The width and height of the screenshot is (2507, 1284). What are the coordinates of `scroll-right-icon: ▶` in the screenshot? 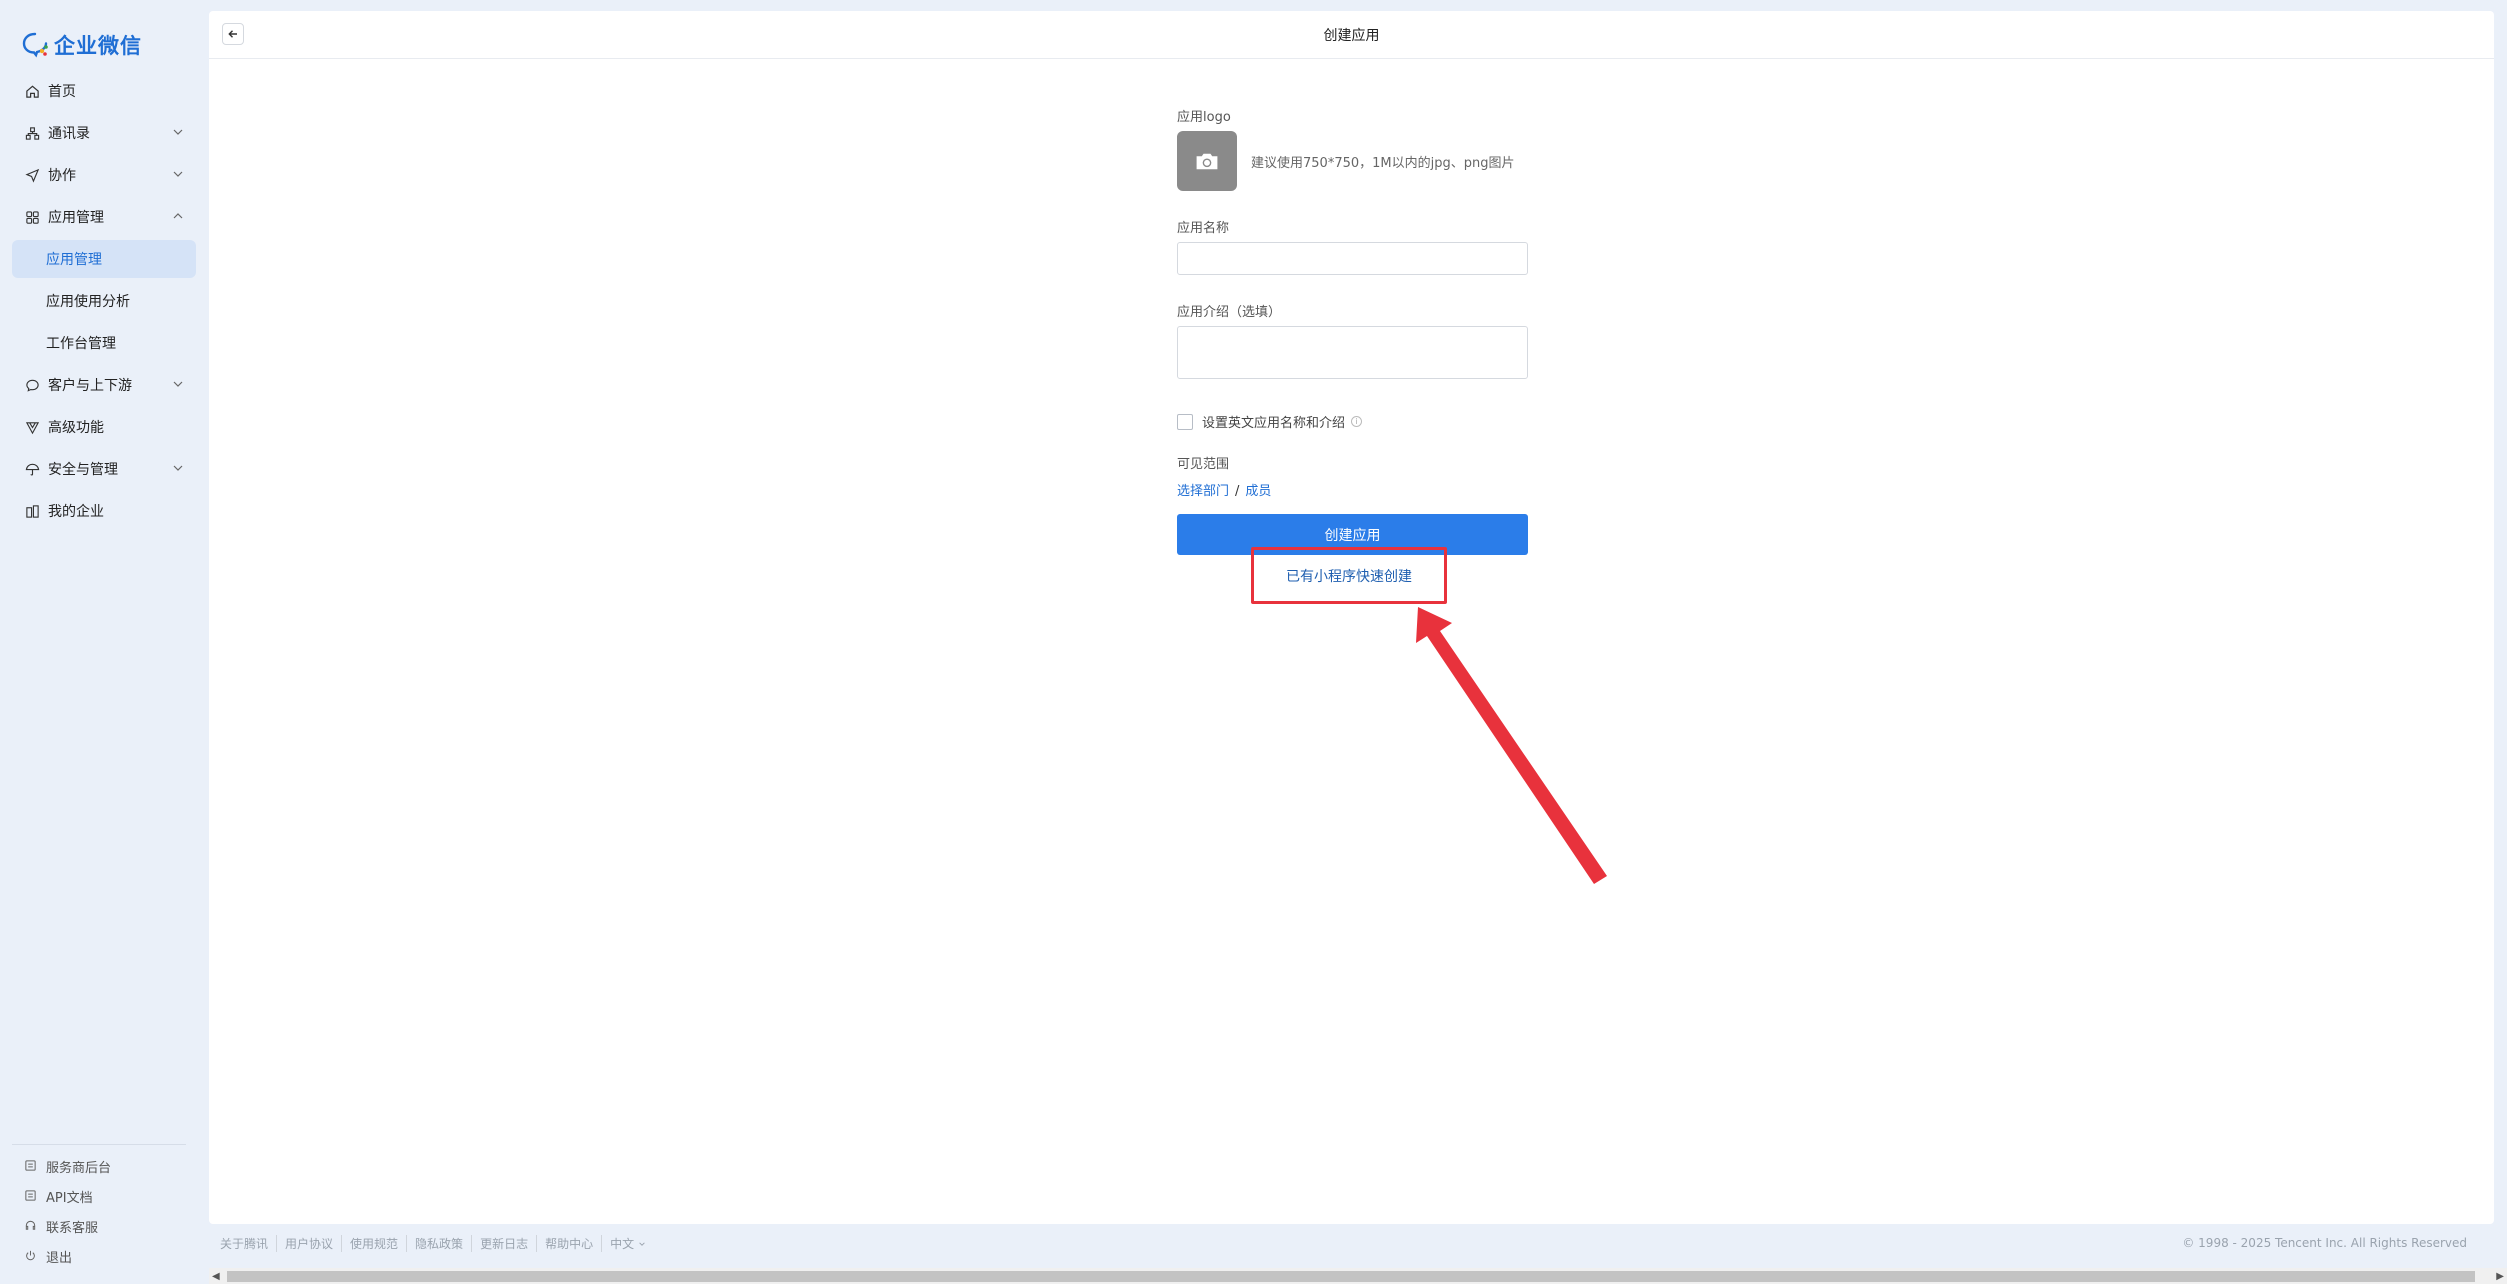 It's located at (2500, 1276).